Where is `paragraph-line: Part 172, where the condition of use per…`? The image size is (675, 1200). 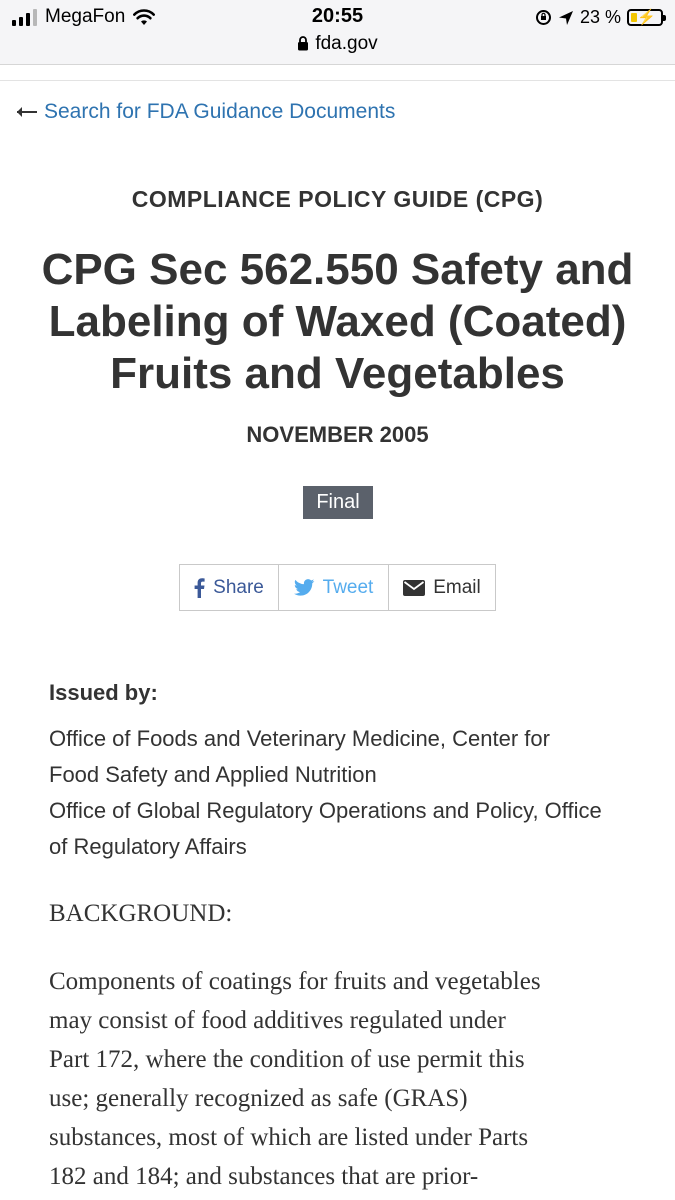
paragraph-line: Part 172, where the condition of use per… is located at coordinates (287, 1059).